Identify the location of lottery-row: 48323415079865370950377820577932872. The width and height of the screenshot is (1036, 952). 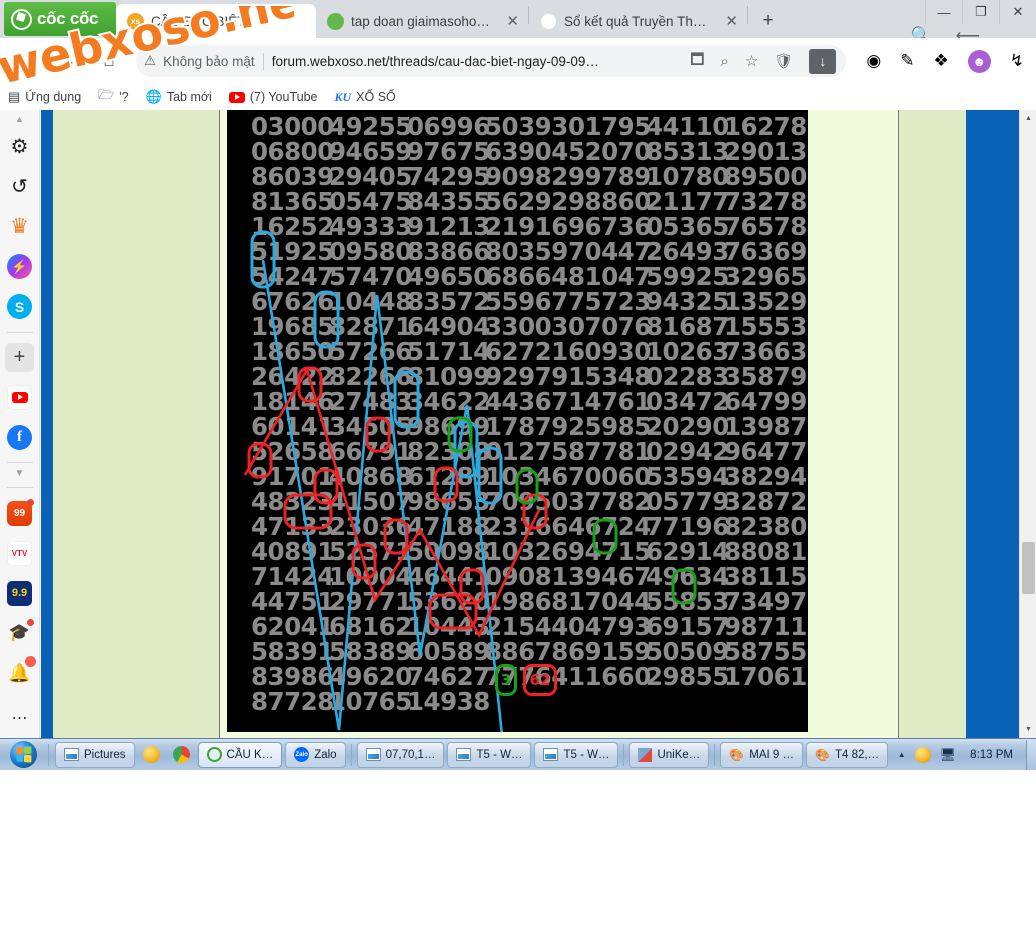
(517, 501).